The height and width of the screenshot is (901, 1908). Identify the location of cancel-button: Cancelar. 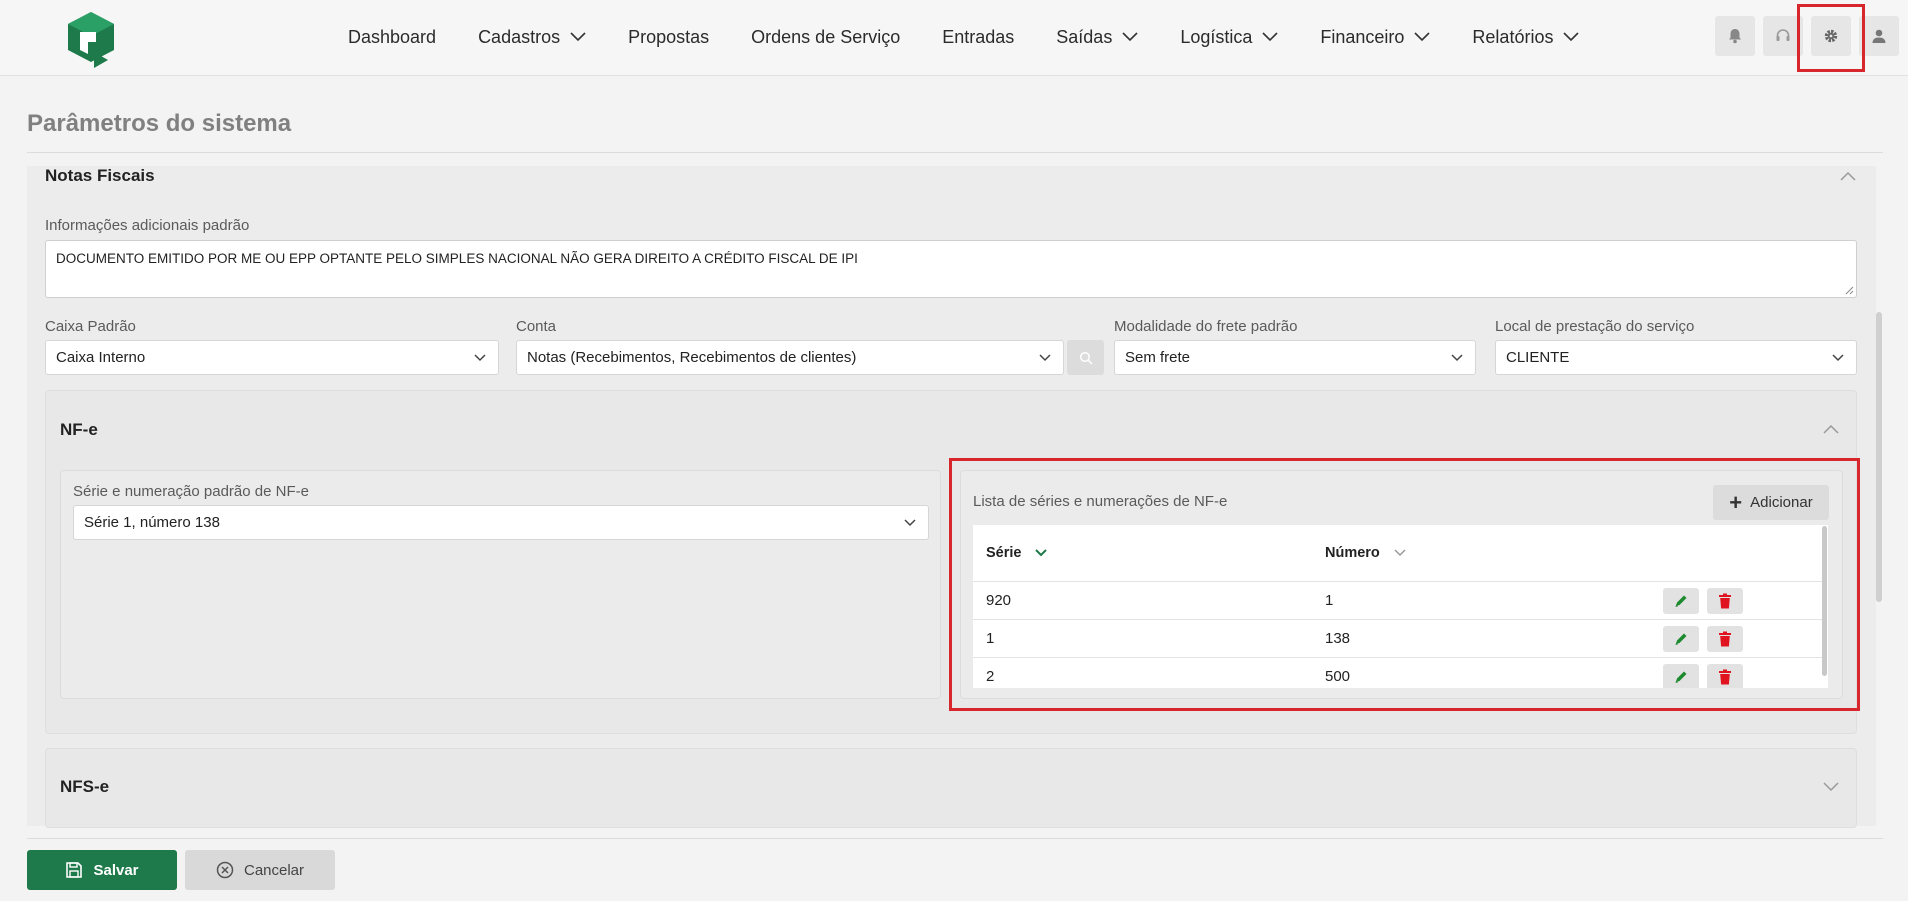
(260, 870).